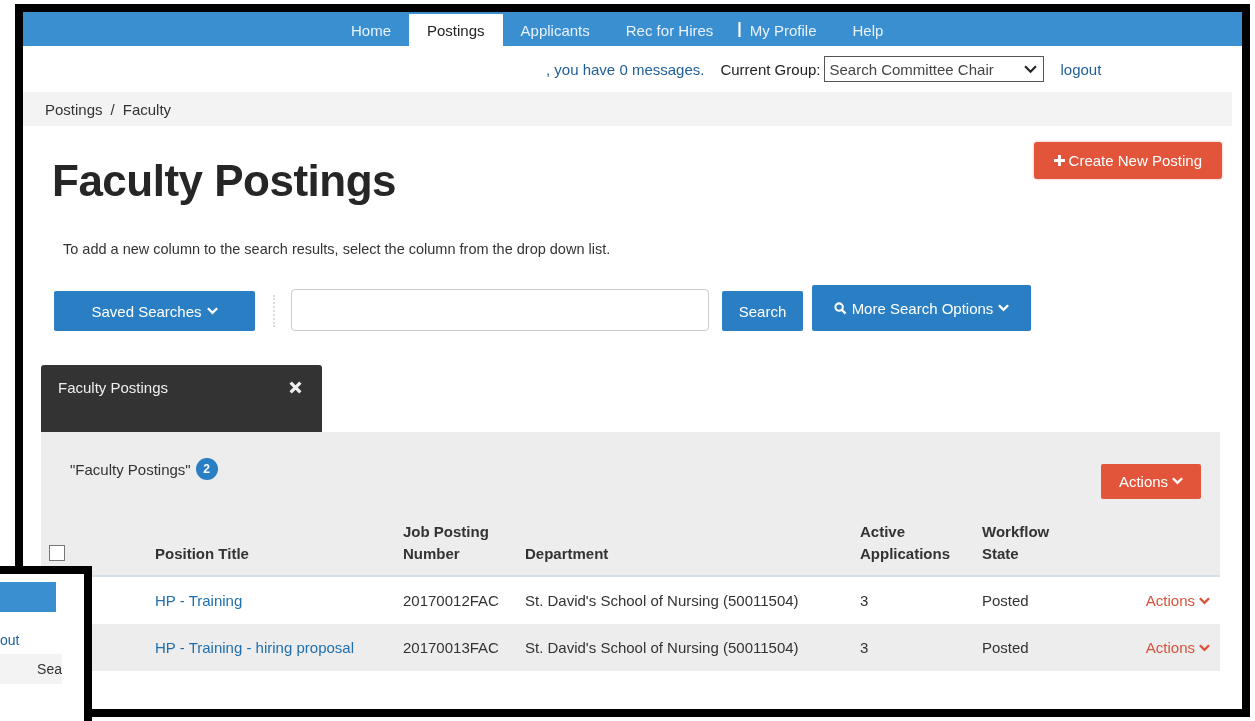 The height and width of the screenshot is (721, 1255). What do you see at coordinates (113, 387) in the screenshot?
I see `tab-label: Faculty Postings` at bounding box center [113, 387].